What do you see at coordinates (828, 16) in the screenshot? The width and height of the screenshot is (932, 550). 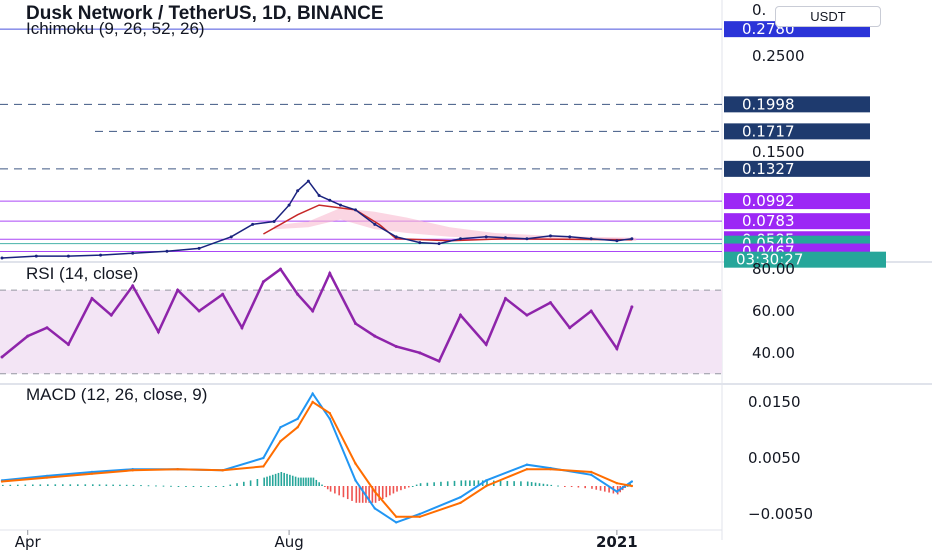 I see `currency-button: USDT` at bounding box center [828, 16].